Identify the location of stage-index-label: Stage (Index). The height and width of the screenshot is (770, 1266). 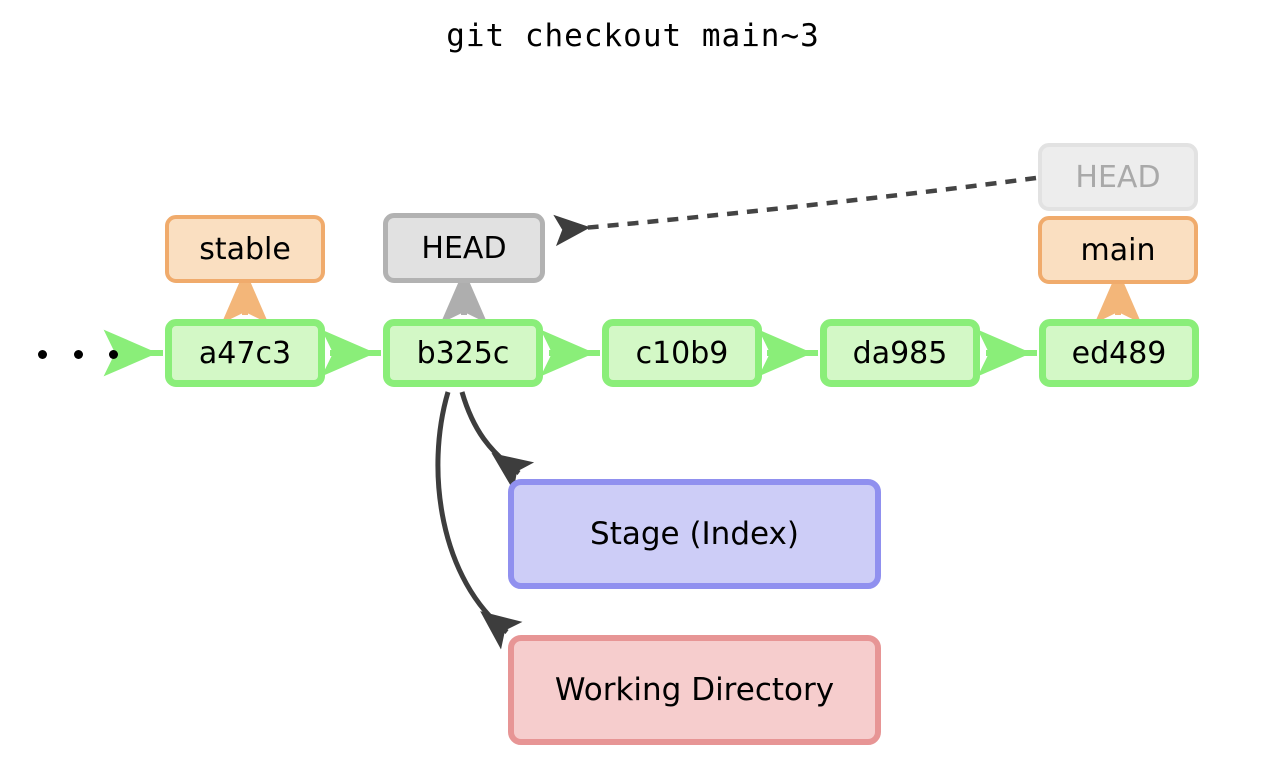
(694, 534).